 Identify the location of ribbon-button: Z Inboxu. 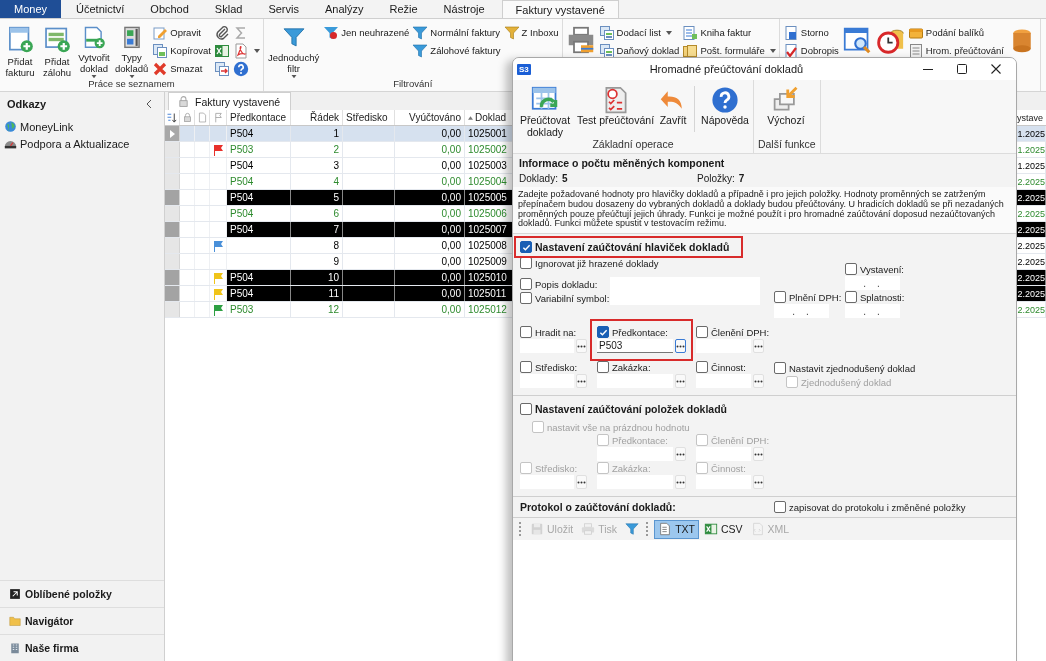
(531, 32).